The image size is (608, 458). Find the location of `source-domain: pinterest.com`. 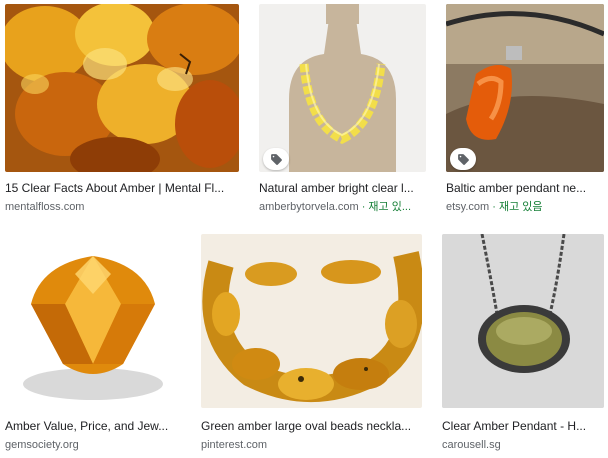

source-domain: pinterest.com is located at coordinates (234, 445).